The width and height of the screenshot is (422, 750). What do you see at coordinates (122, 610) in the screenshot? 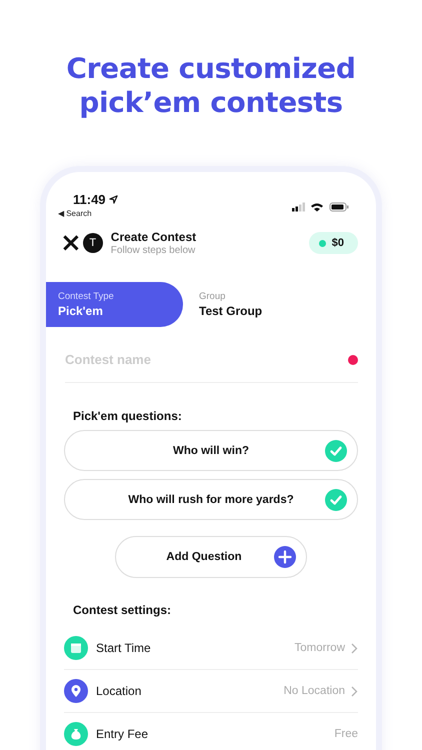
I see `section-title: Contest settings:` at bounding box center [122, 610].